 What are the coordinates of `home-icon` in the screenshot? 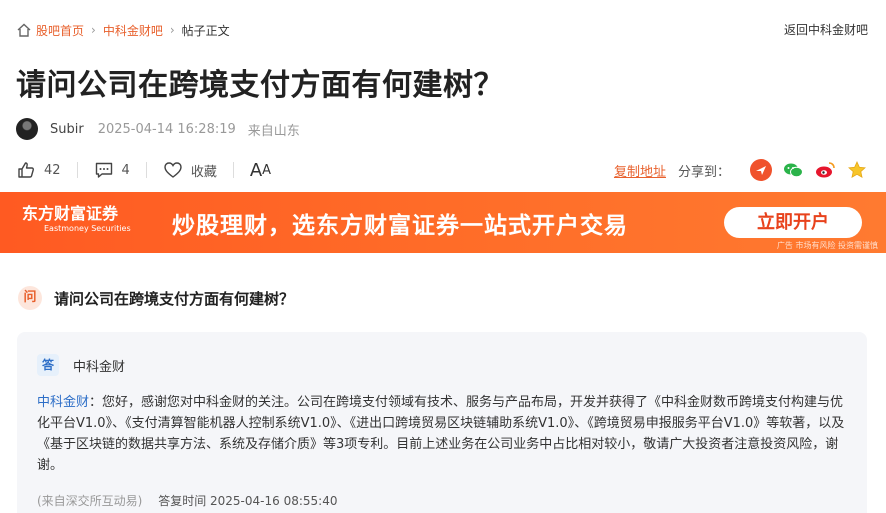 It's located at (24, 30).